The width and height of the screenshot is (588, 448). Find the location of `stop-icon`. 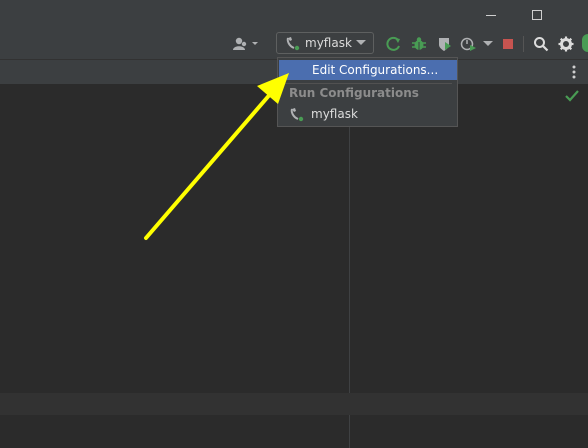

stop-icon is located at coordinates (508, 44).